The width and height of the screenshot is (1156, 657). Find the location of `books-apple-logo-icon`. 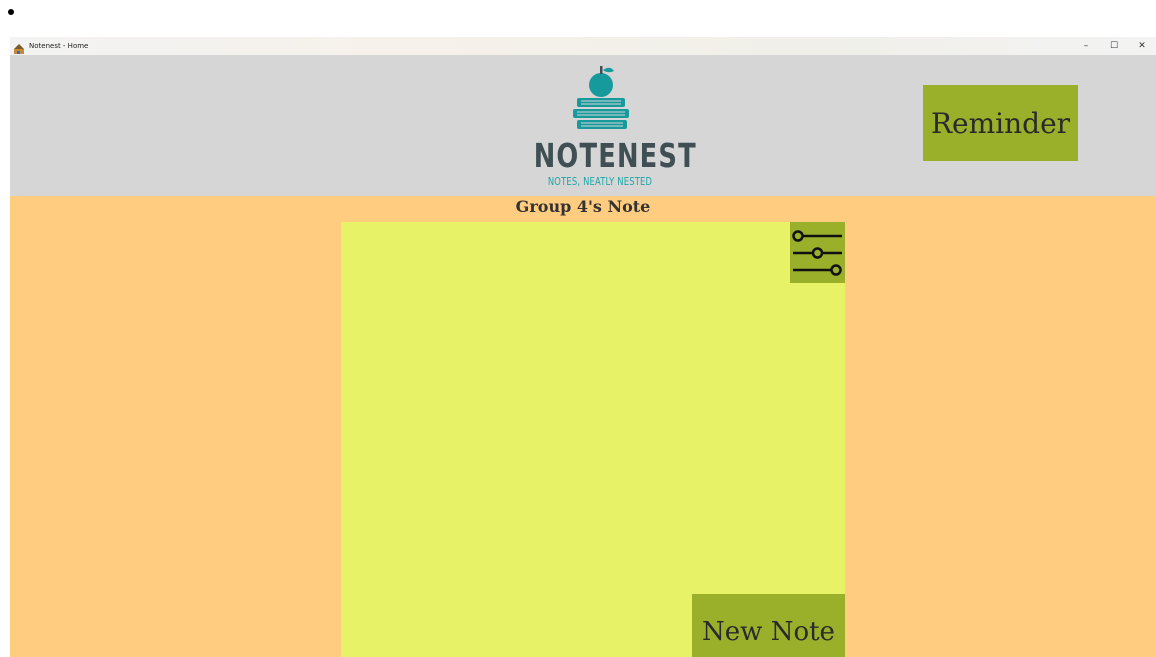

books-apple-logo-icon is located at coordinates (601, 97).